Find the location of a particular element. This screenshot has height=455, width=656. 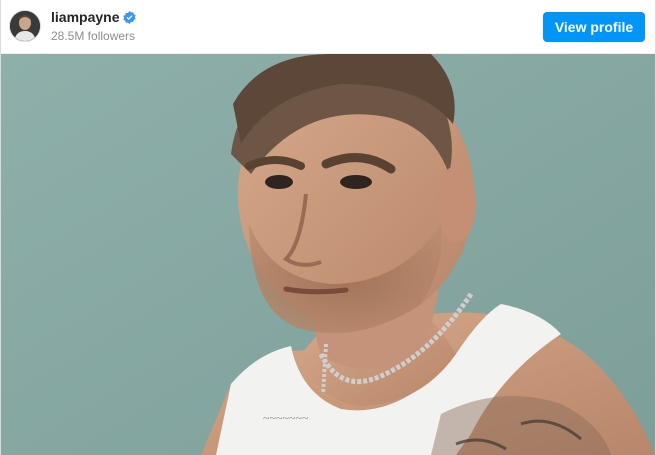

view-profile-button: View profile is located at coordinates (594, 27).